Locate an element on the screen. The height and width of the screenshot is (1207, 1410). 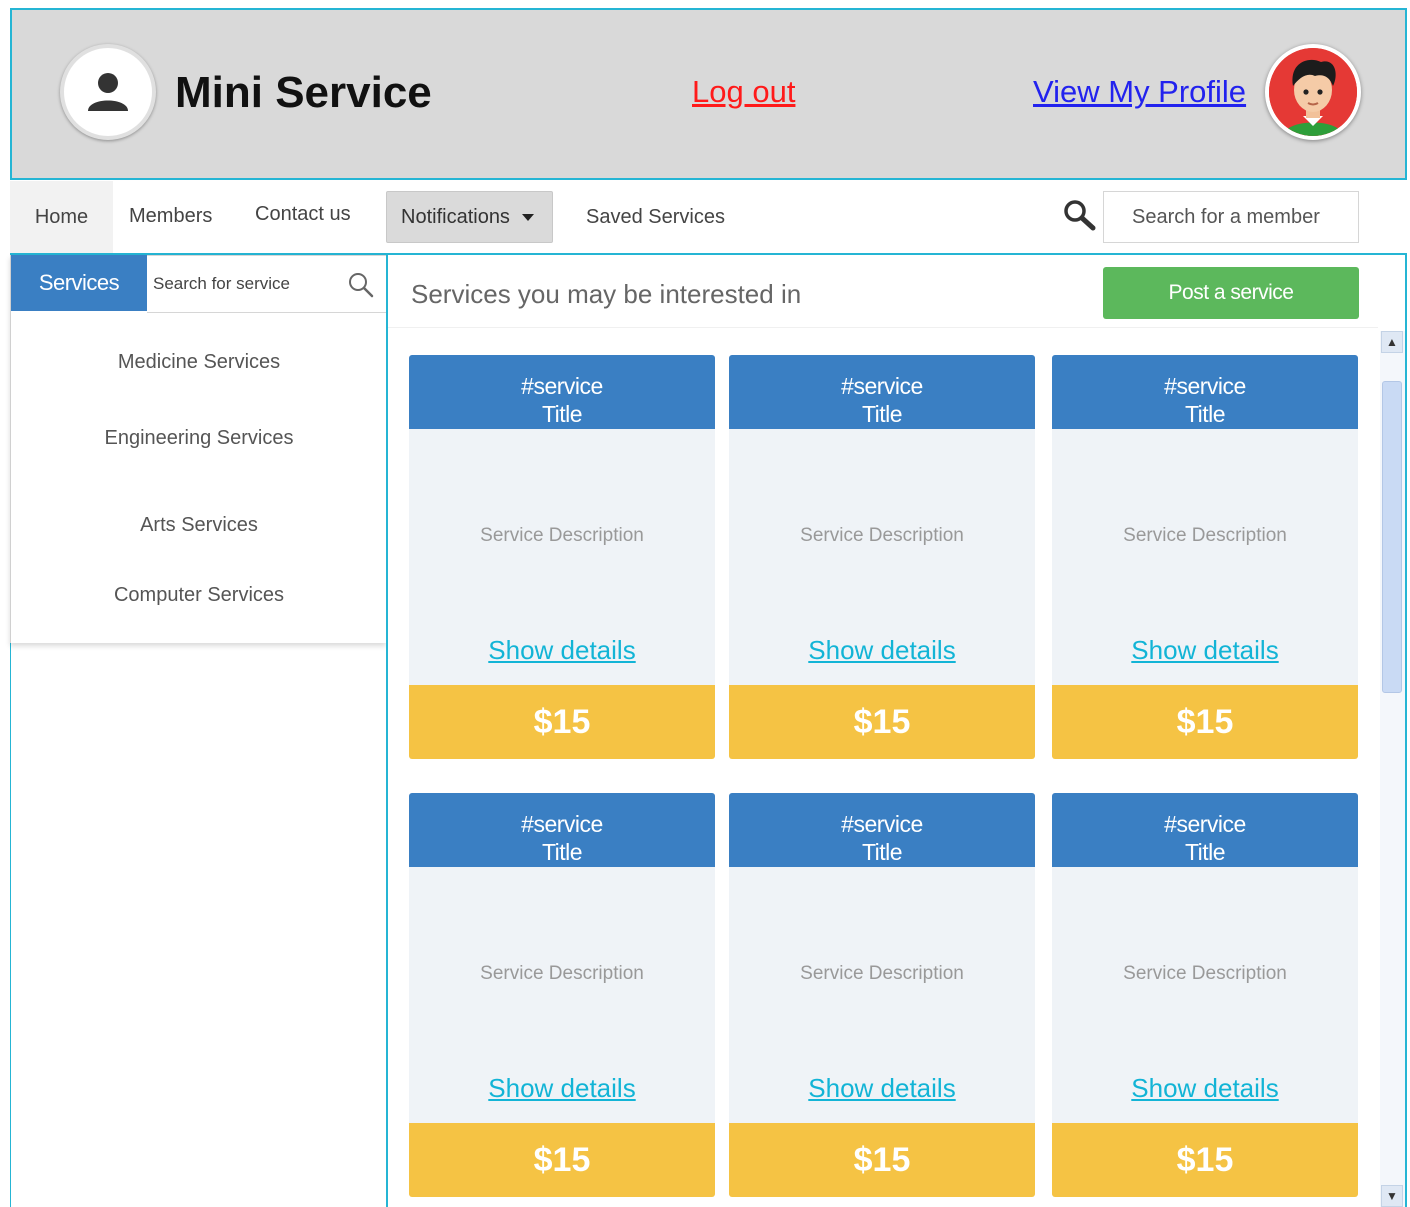
scroll-thumb is located at coordinates (1392, 537).